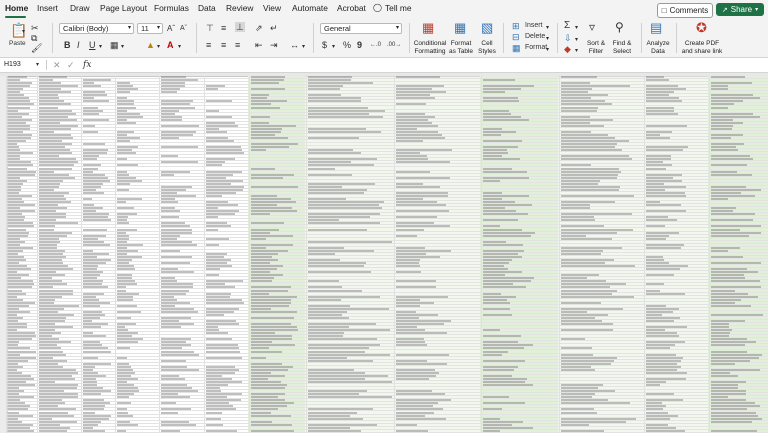  Describe the element at coordinates (259, 28) in the screenshot. I see `orientation-icon: ⇗` at that location.